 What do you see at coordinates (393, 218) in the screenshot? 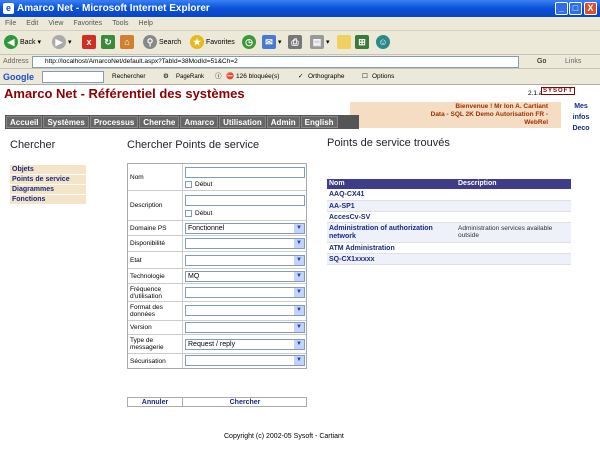
I see `result-name: AccesCv-SV` at bounding box center [393, 218].